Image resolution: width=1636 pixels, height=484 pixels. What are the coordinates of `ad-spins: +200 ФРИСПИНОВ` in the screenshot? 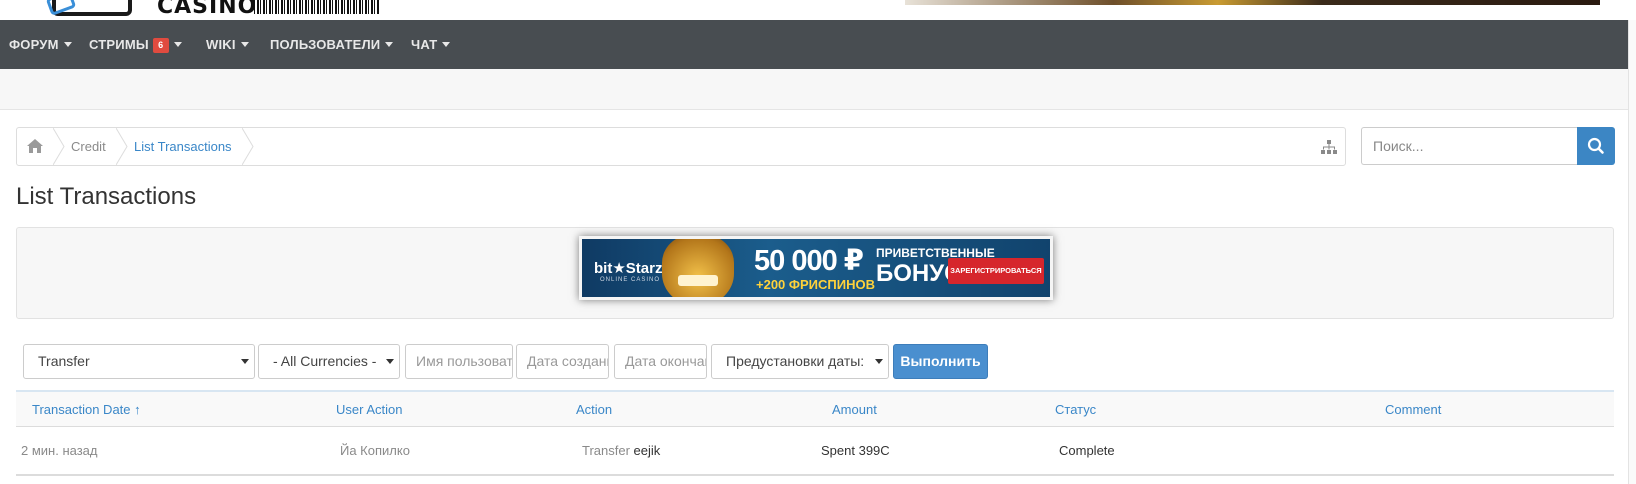 It's located at (815, 284).